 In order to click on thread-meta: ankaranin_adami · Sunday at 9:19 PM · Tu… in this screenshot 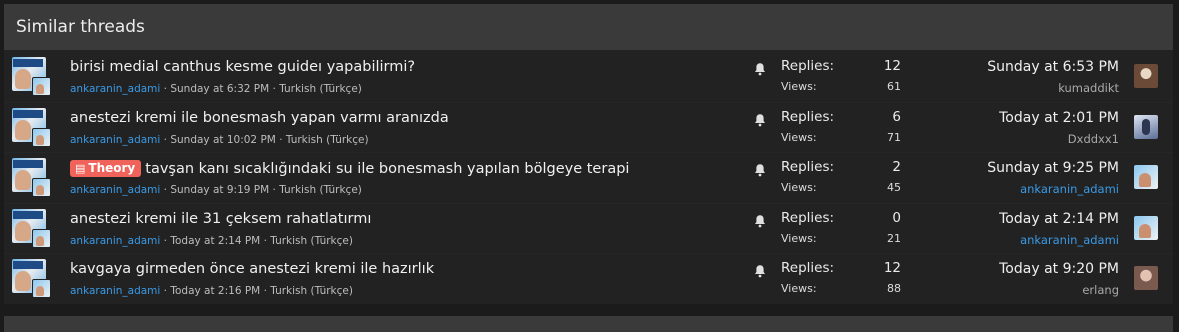, I will do `click(216, 190)`.